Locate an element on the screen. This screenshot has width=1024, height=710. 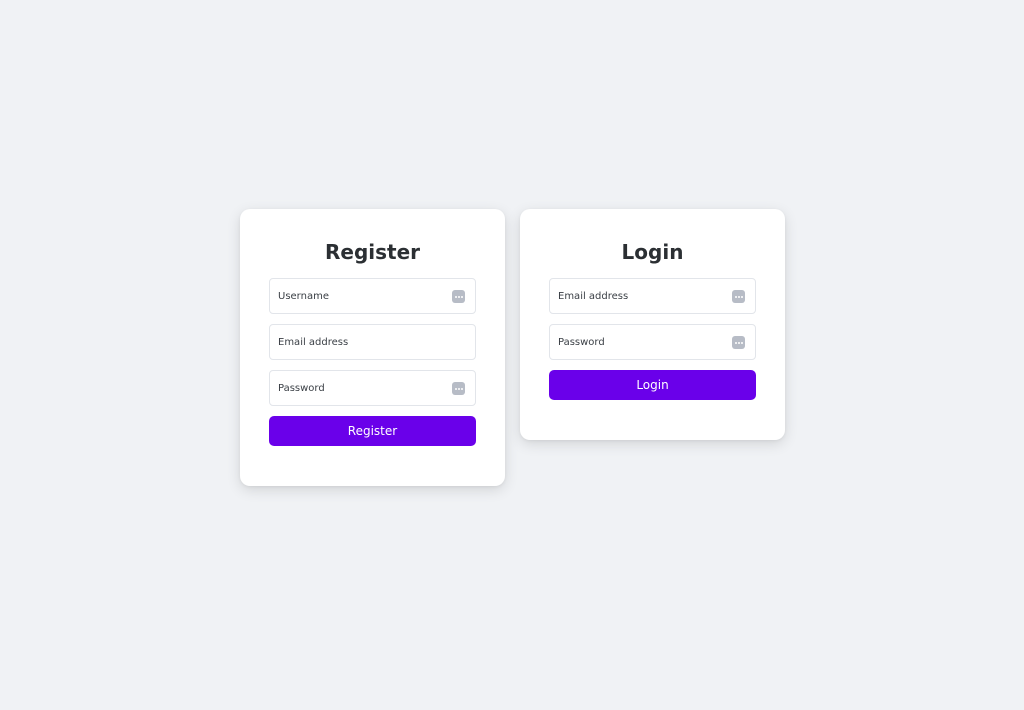
register-email-input is located at coordinates (372, 342).